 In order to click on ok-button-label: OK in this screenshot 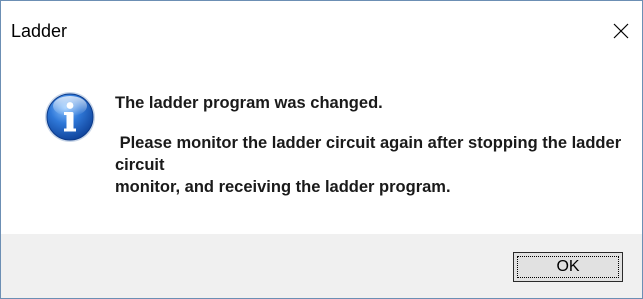, I will do `click(568, 266)`.